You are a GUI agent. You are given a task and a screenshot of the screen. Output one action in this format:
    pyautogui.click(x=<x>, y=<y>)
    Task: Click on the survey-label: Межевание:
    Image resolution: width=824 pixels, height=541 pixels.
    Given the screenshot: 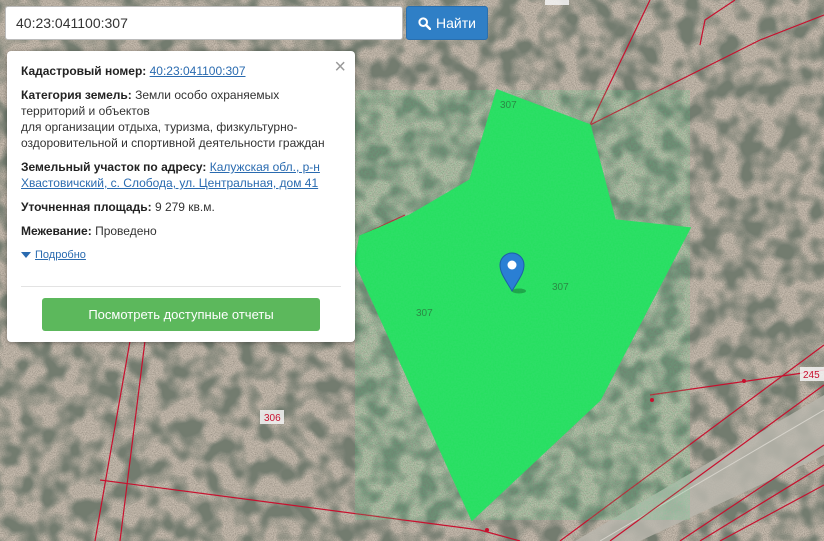 What is the action you would take?
    pyautogui.click(x=56, y=231)
    